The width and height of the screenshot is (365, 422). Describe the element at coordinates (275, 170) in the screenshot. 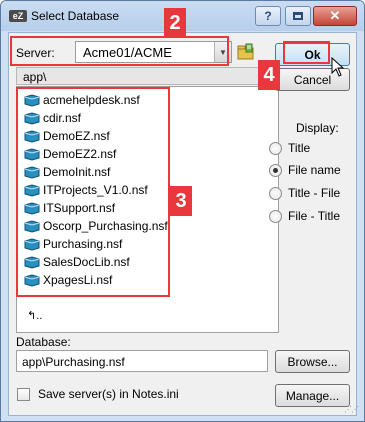

I see `radio-button-checked` at that location.